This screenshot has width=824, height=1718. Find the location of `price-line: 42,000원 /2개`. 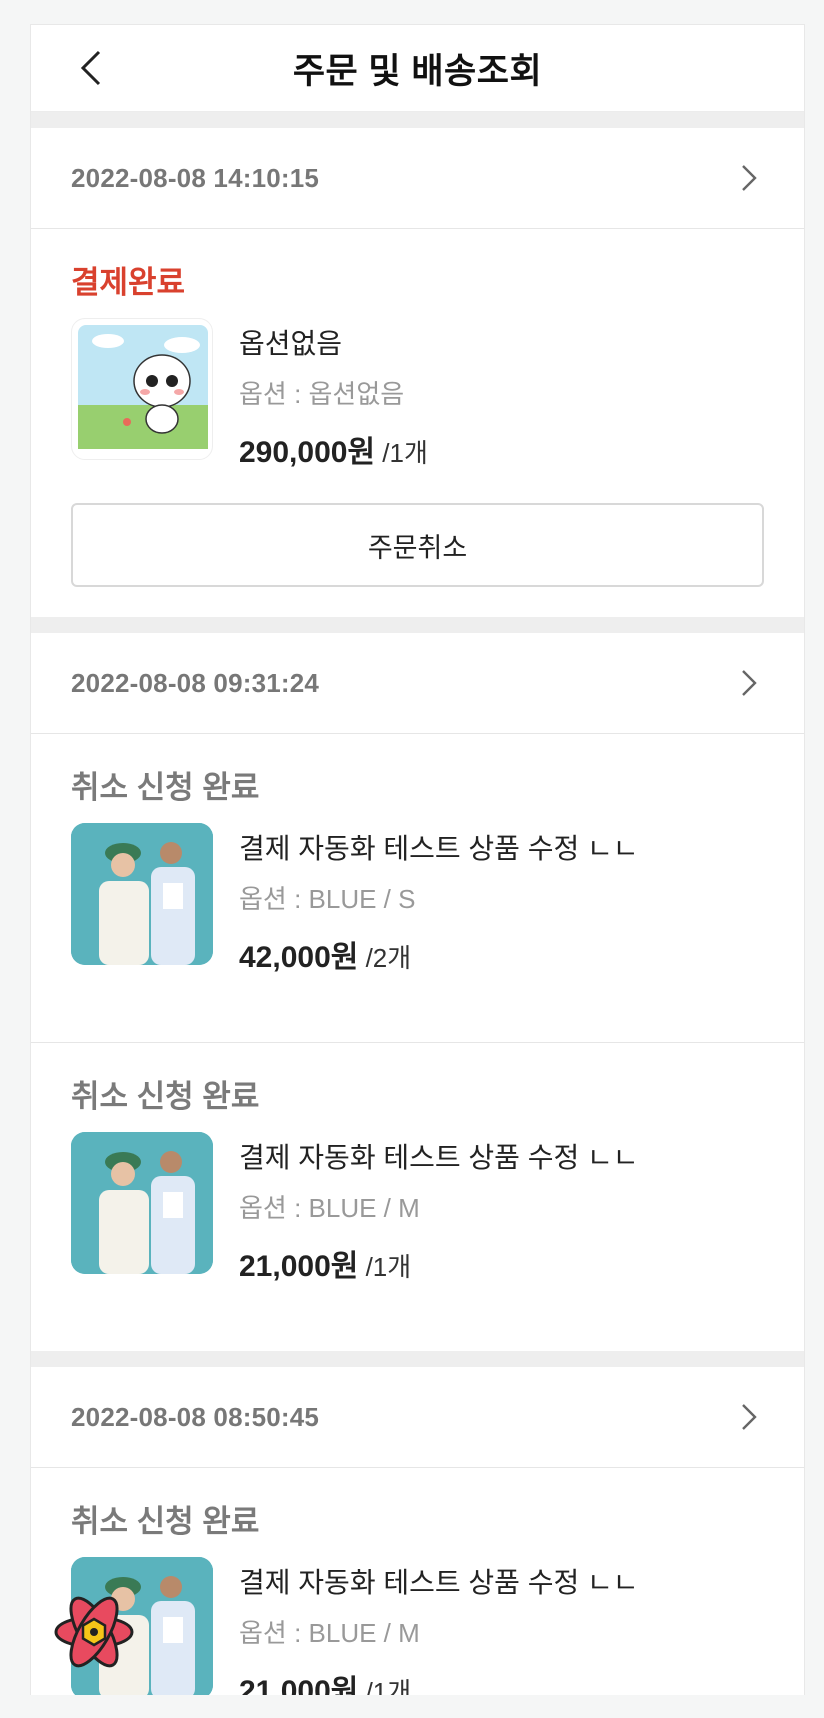

price-line: 42,000원 /2개 is located at coordinates (439, 954).